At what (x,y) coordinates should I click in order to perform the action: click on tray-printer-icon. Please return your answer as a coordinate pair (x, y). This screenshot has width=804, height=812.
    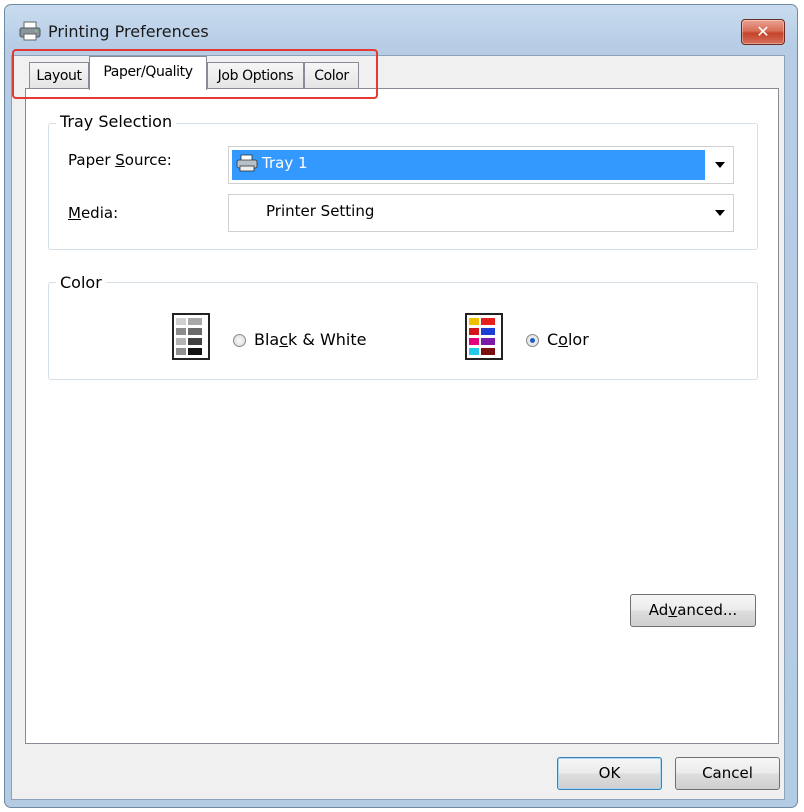
    Looking at the image, I should click on (247, 163).